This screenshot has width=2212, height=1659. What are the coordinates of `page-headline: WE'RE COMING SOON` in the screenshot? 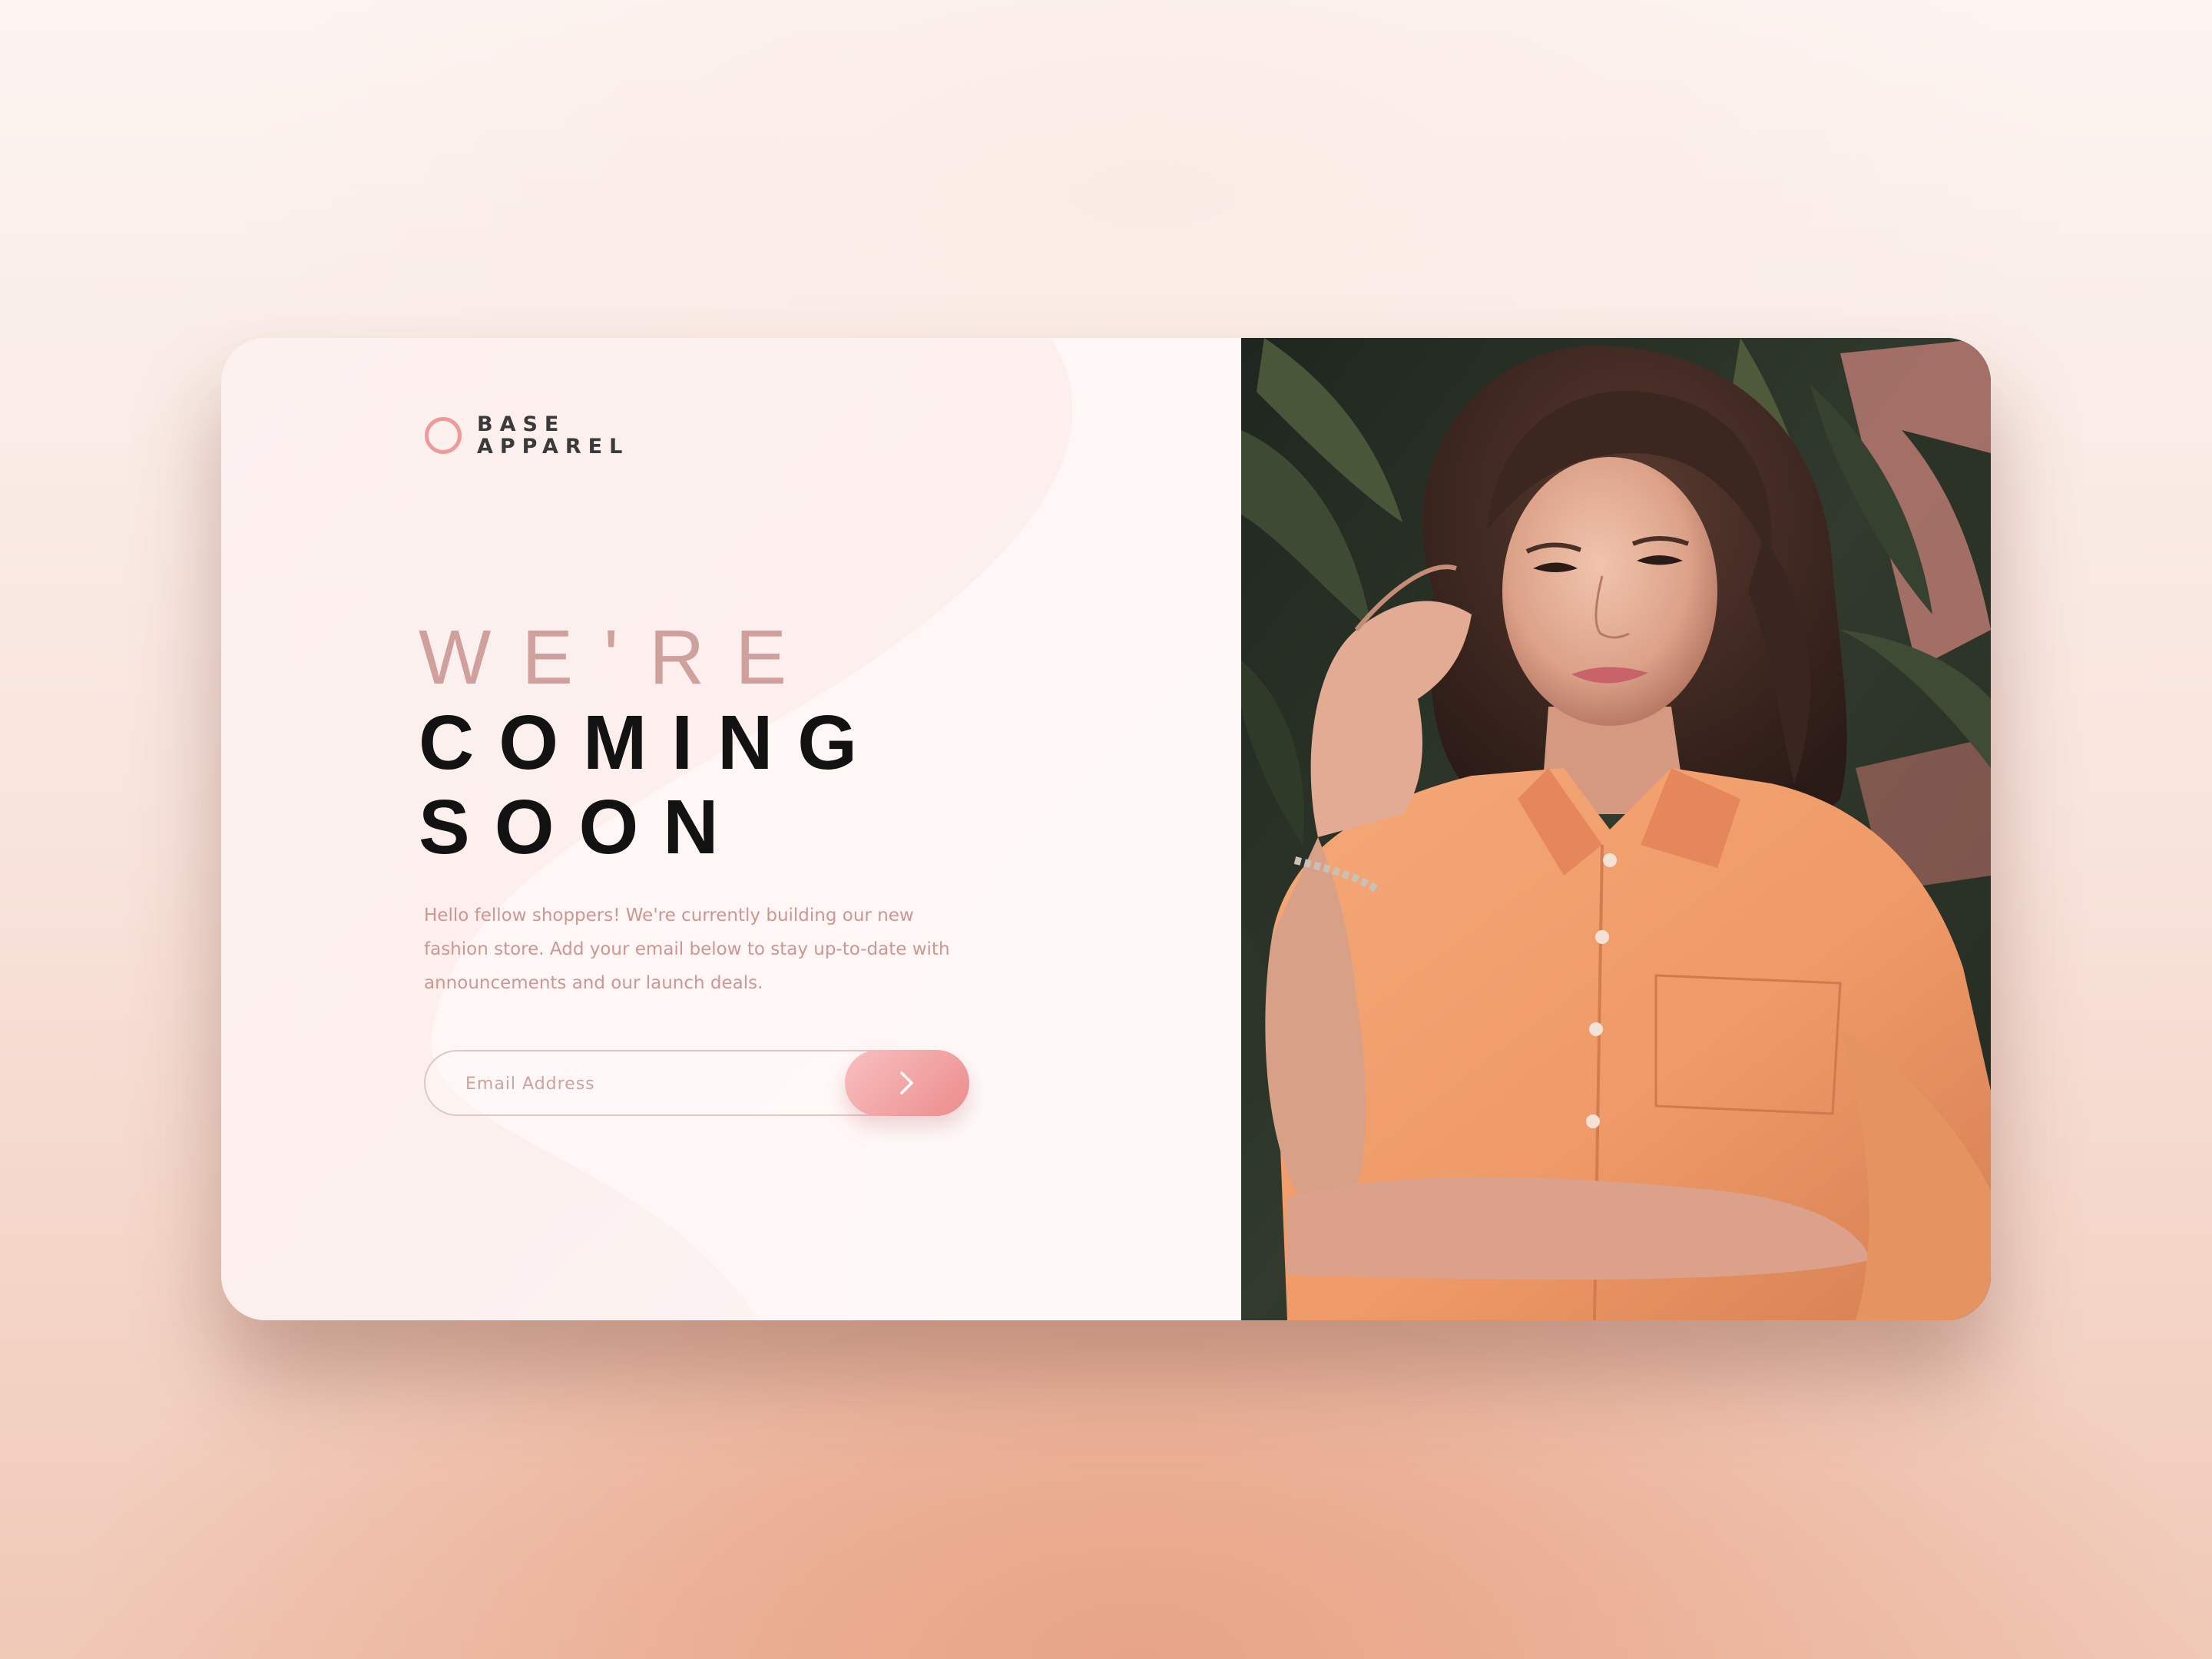 It's located at (650, 742).